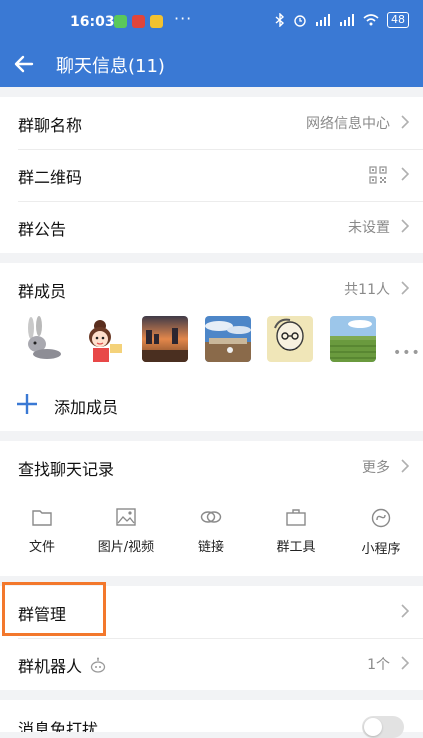  I want to click on status-bar: 16:03 ··· 48, so click(211, 22).